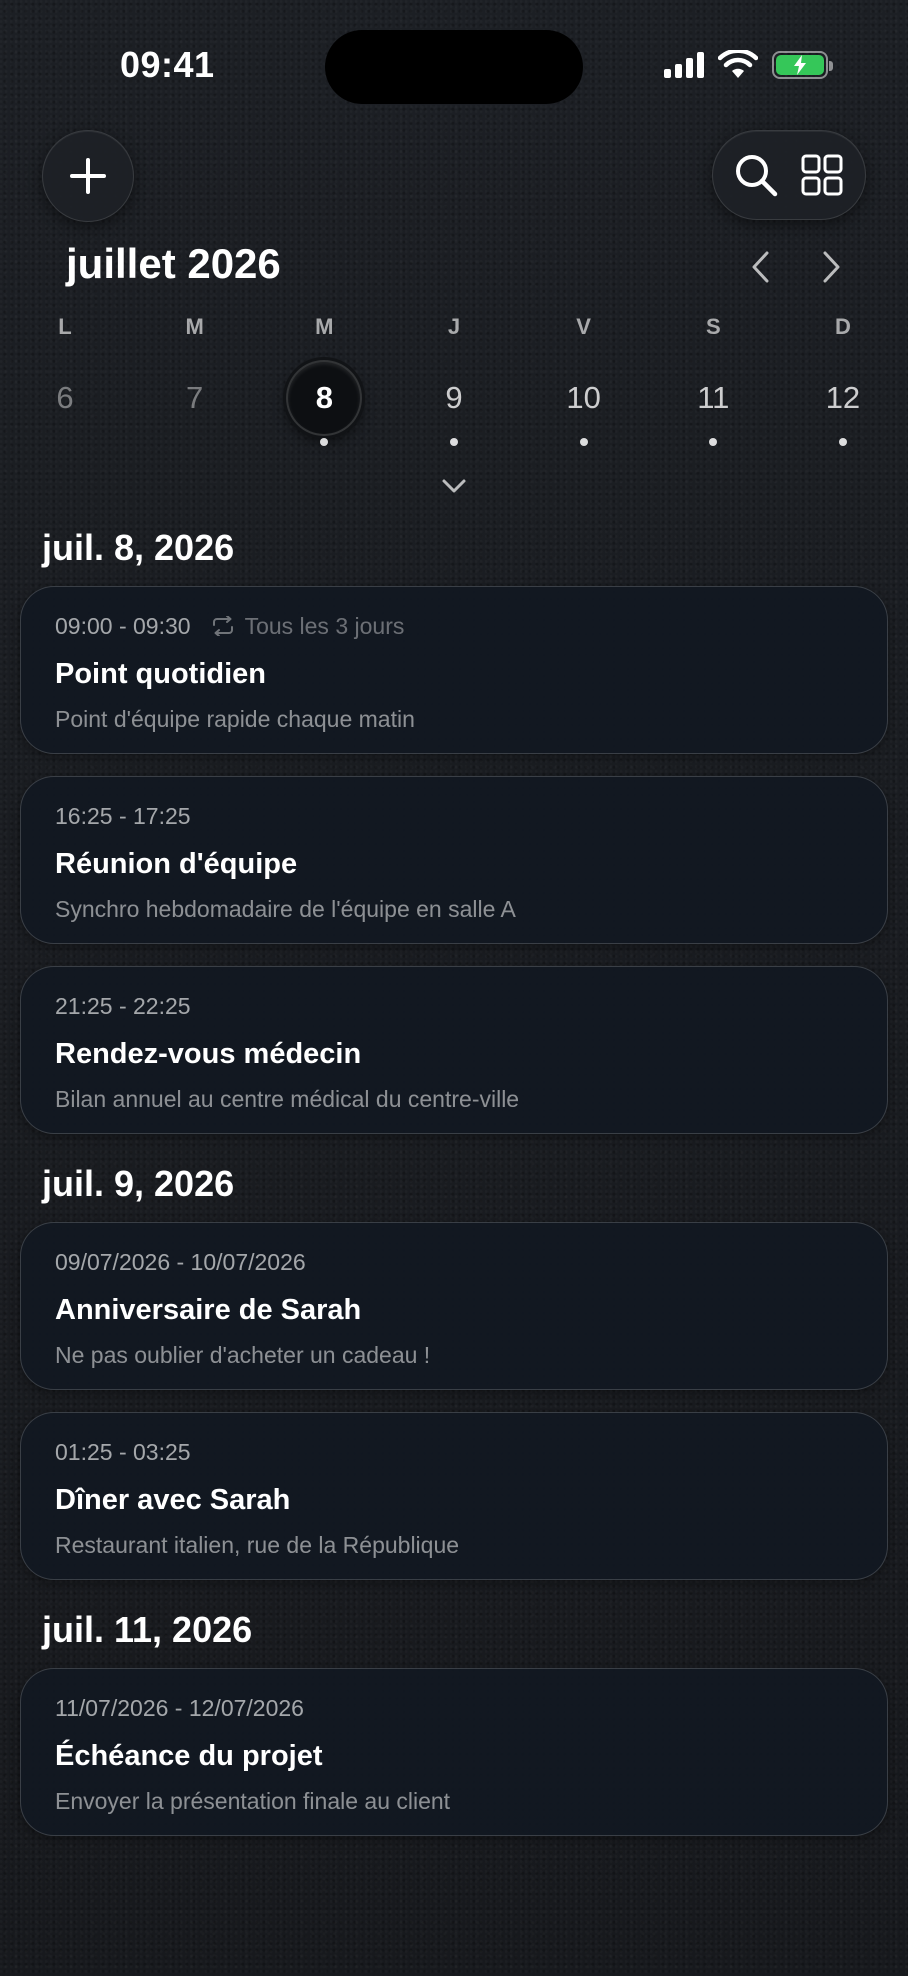 This screenshot has width=908, height=1976. What do you see at coordinates (123, 815) in the screenshot?
I see `event-time: 16:25 - 17:25` at bounding box center [123, 815].